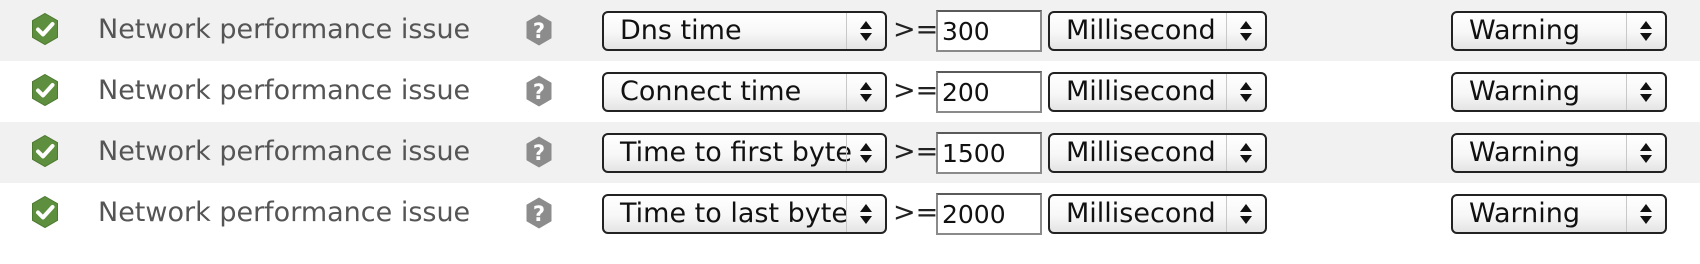  I want to click on metric-select: Time to first byte, so click(744, 153).